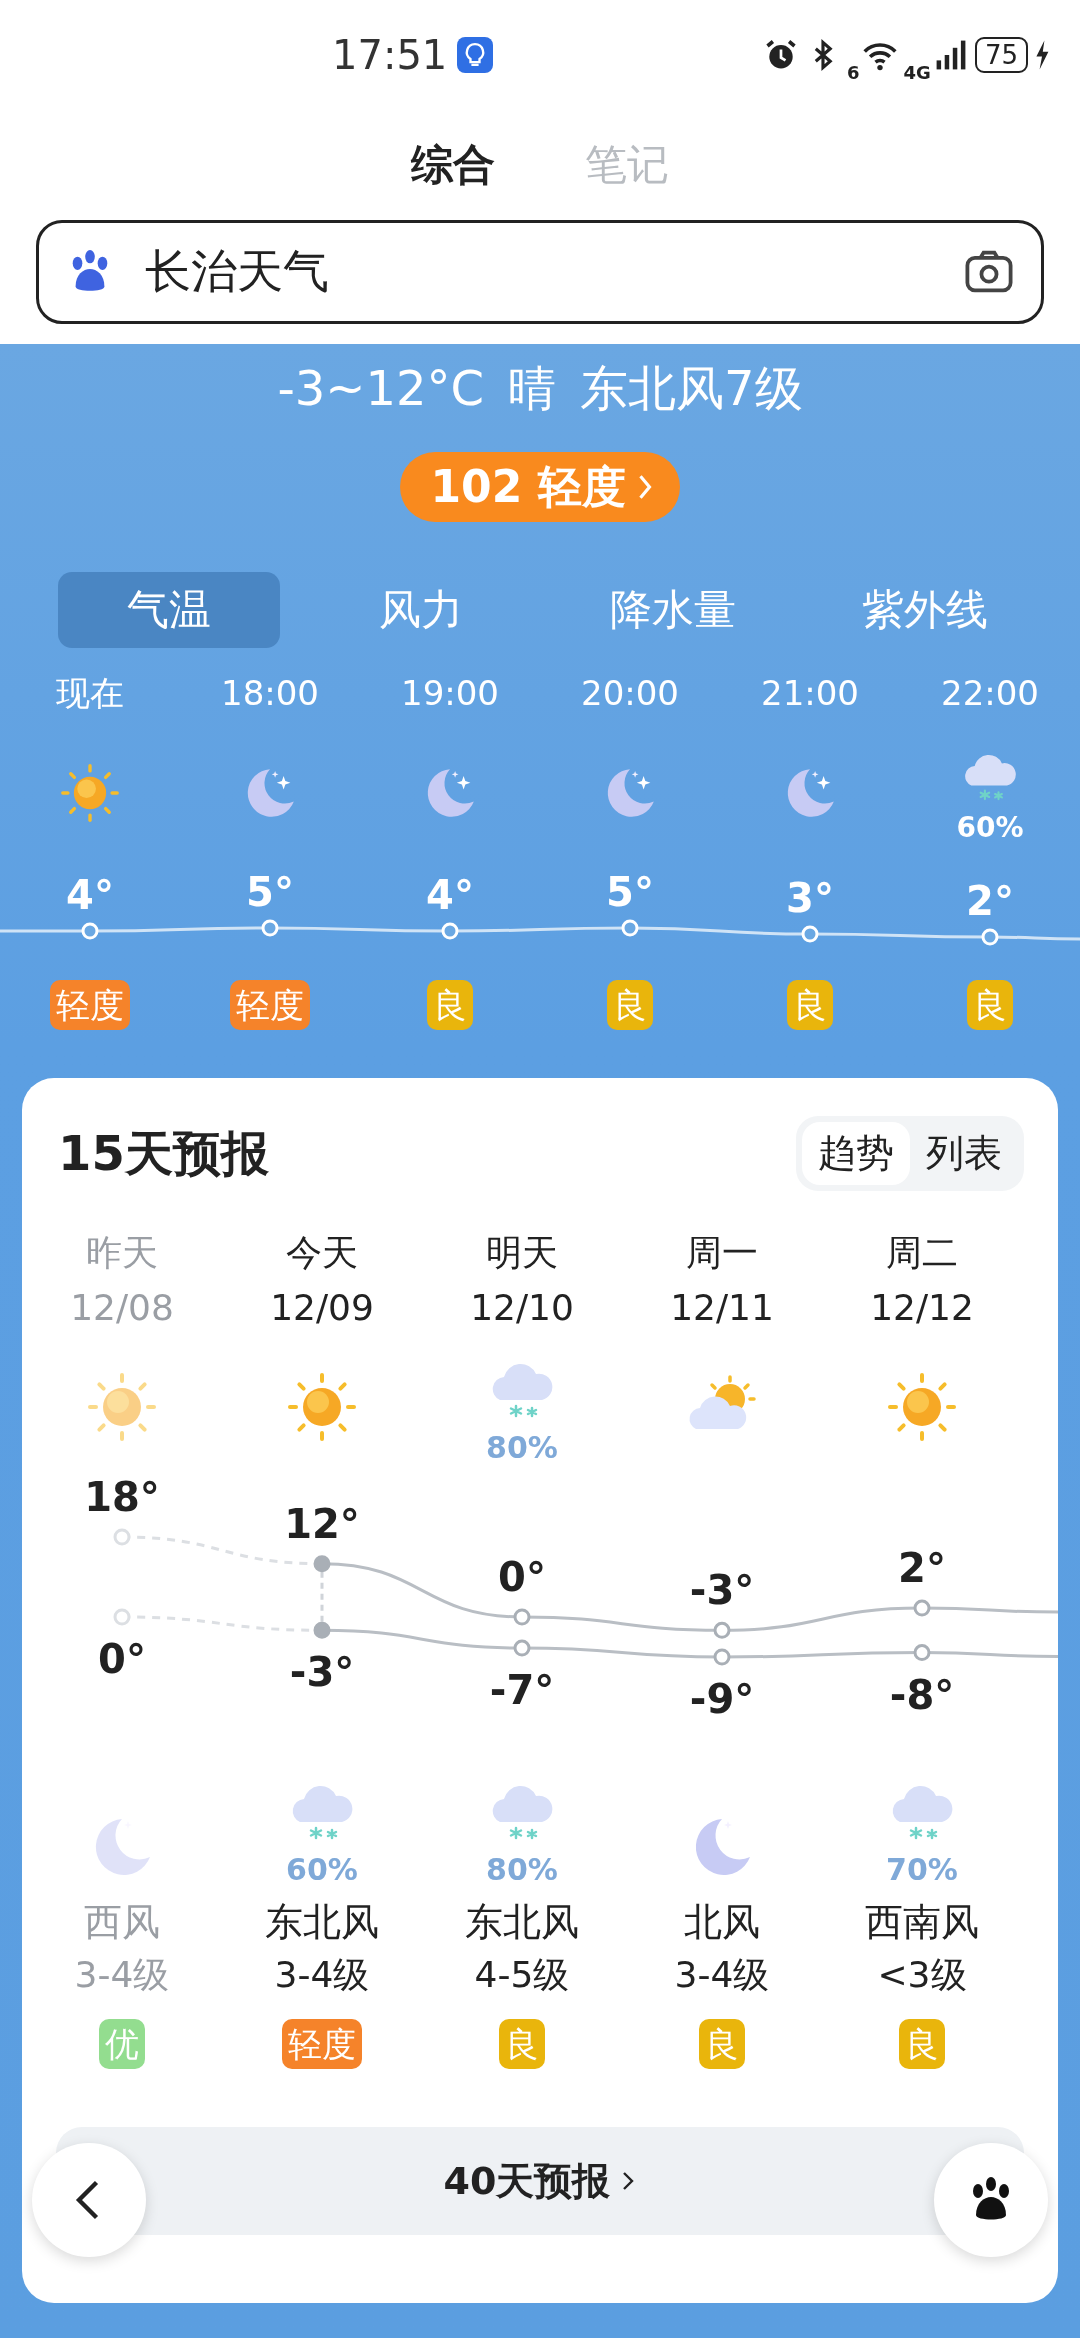 The width and height of the screenshot is (1080, 2338). What do you see at coordinates (856, 1153) in the screenshot?
I see `view-tab: 趋势` at bounding box center [856, 1153].